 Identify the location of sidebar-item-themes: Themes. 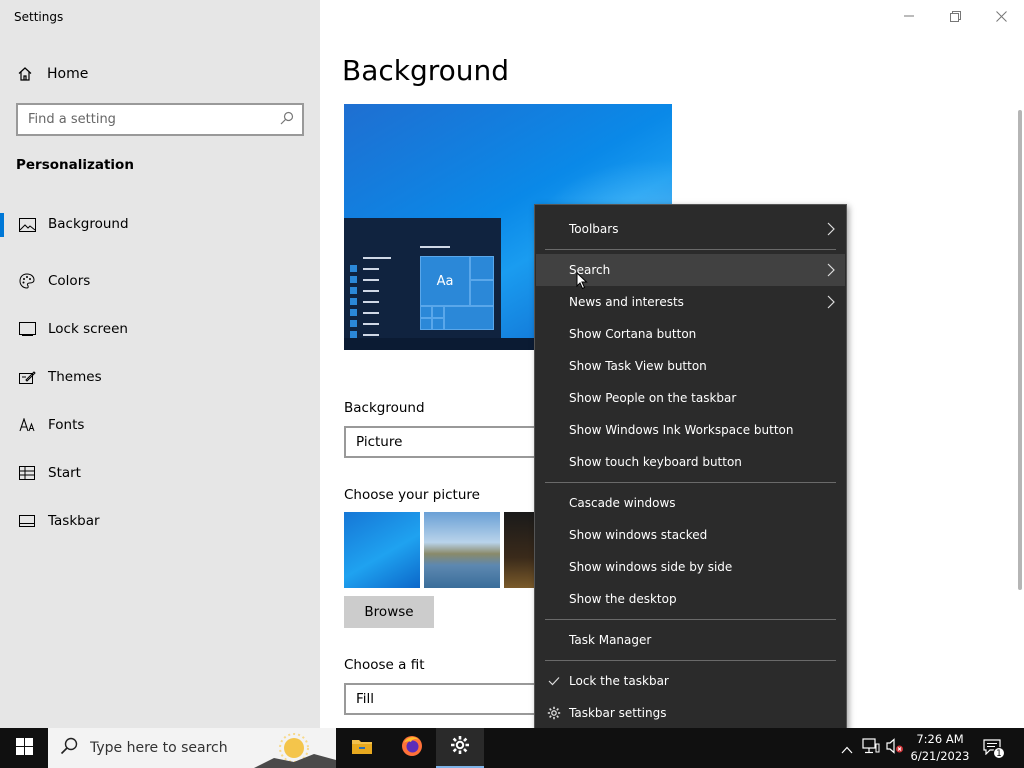
(160, 377).